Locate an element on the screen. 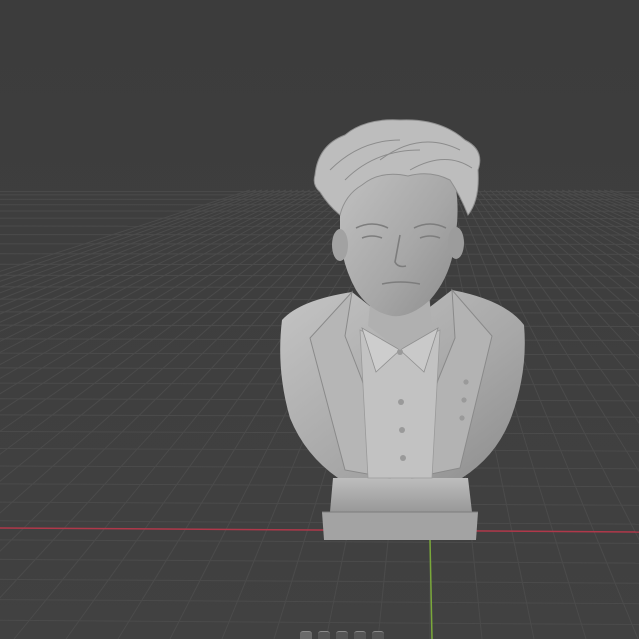  rotate-icon is located at coordinates (342, 635).